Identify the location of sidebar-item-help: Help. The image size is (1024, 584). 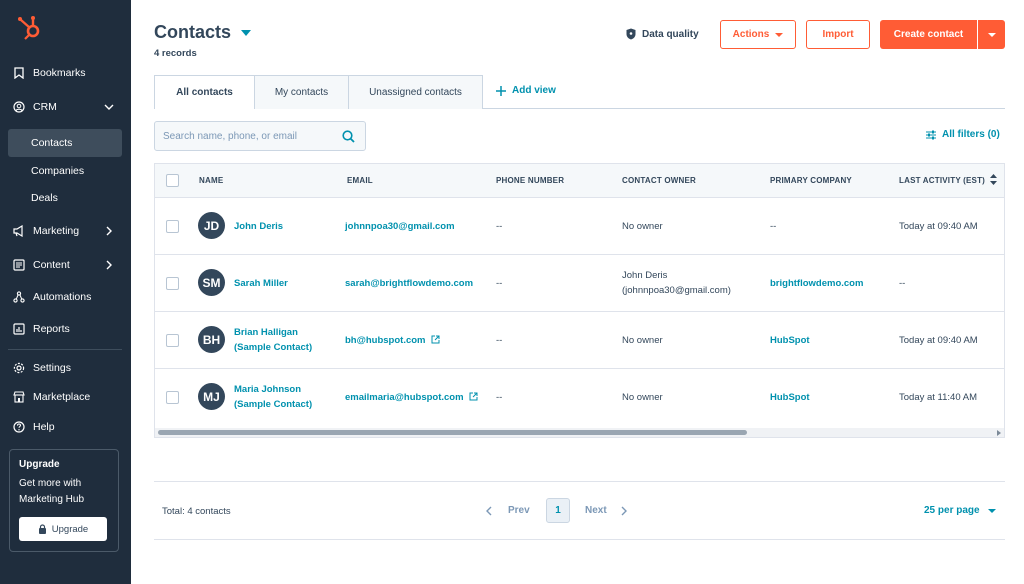
(65, 427).